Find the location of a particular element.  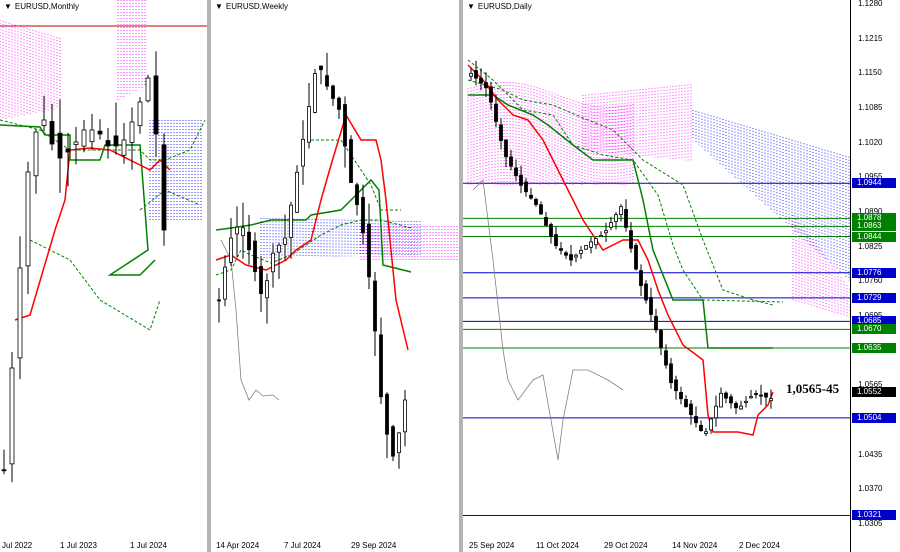

x-axis-label: 7 Jul 2024 is located at coordinates (302, 545).